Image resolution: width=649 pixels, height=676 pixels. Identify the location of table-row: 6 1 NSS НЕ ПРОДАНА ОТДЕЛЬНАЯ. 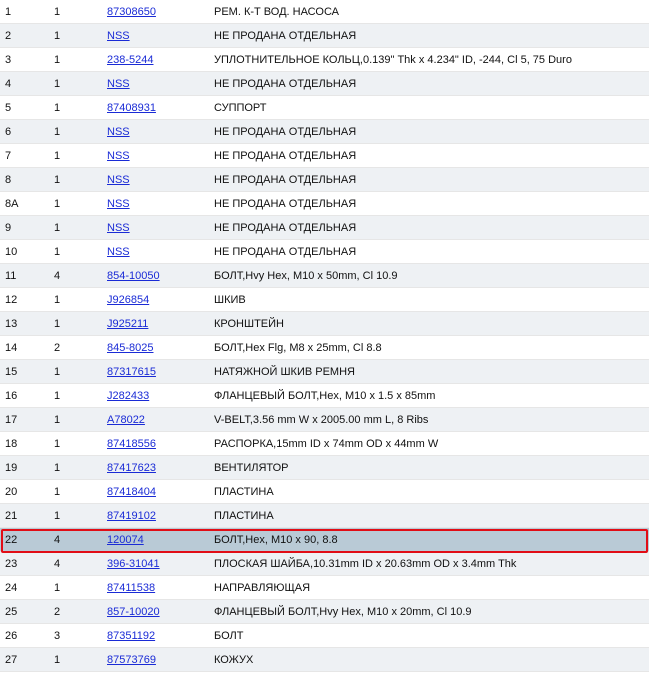
(324, 132).